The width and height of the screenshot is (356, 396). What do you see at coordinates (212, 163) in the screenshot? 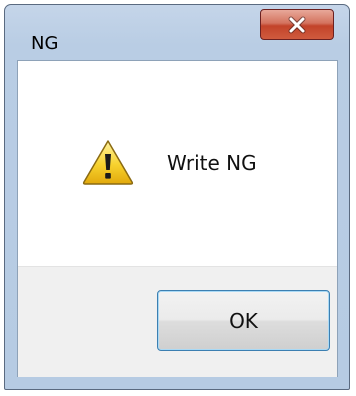
I see `message-text: Write NG` at bounding box center [212, 163].